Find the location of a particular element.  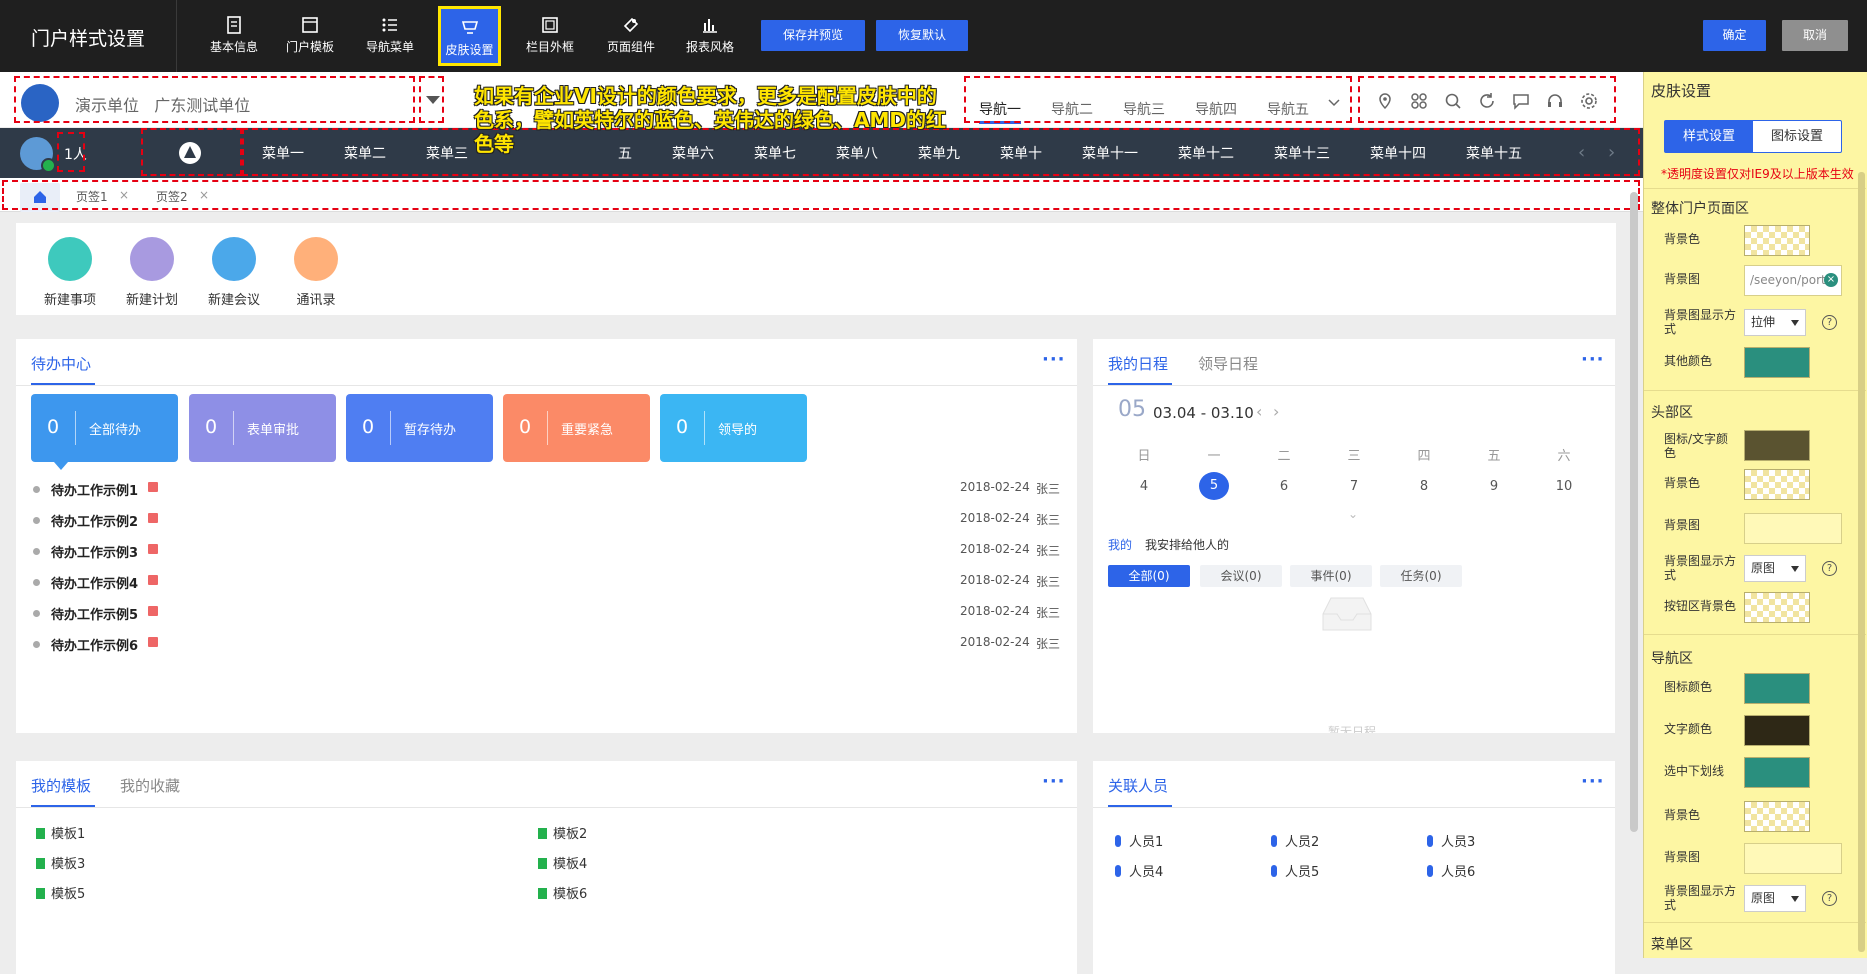

calendar-day: 4 is located at coordinates (1144, 486).